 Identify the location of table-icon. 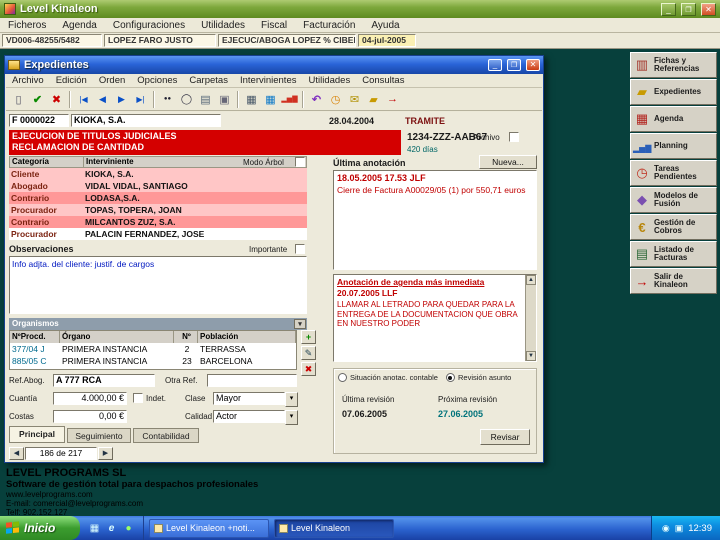
(270, 99).